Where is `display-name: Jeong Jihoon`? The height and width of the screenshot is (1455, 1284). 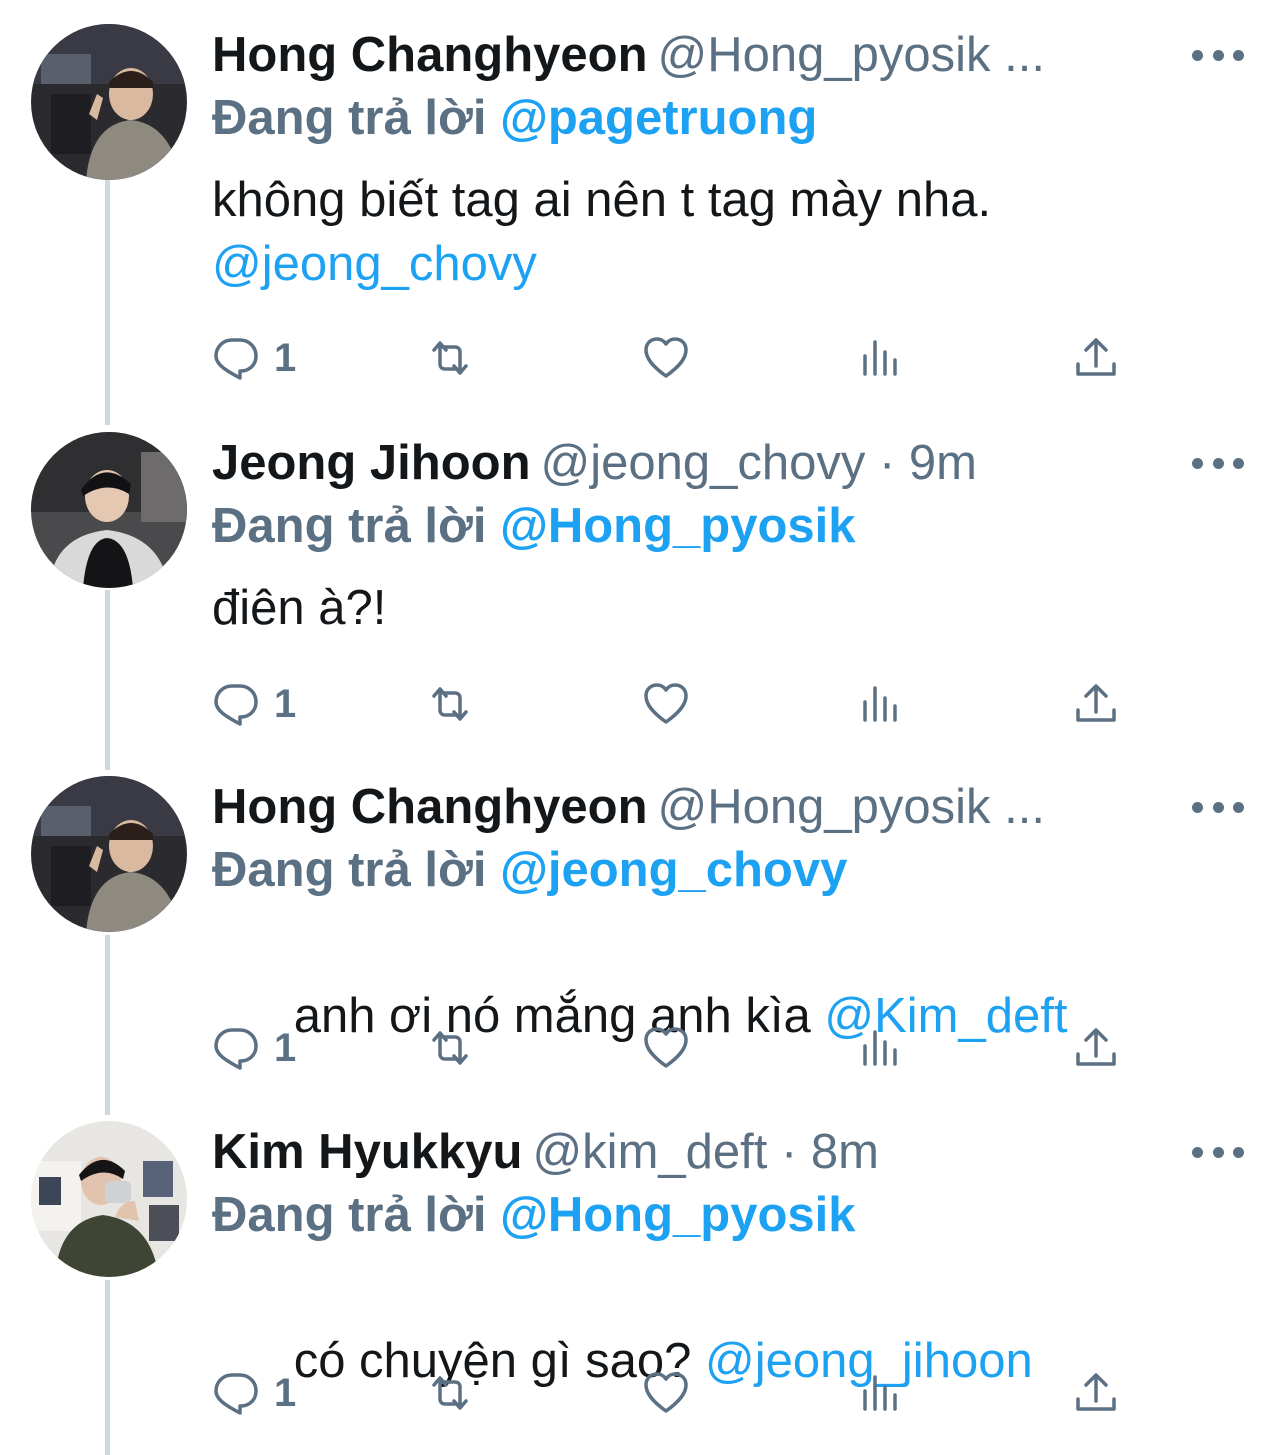
display-name: Jeong Jihoon is located at coordinates (371, 463).